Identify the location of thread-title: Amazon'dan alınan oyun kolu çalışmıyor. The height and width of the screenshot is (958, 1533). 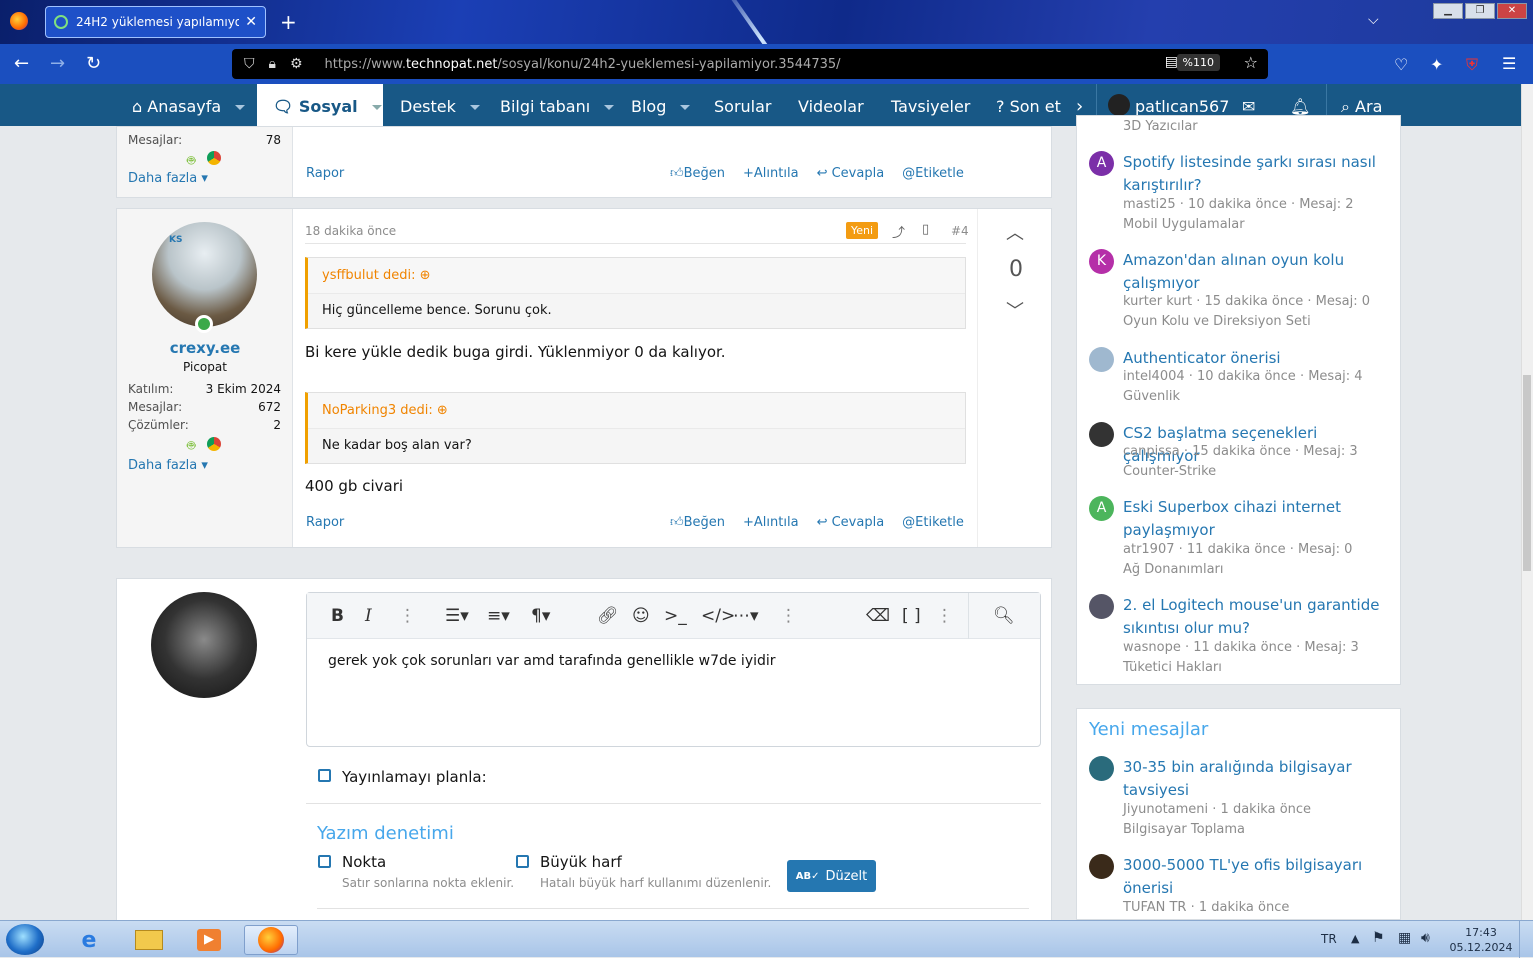
(1258, 272).